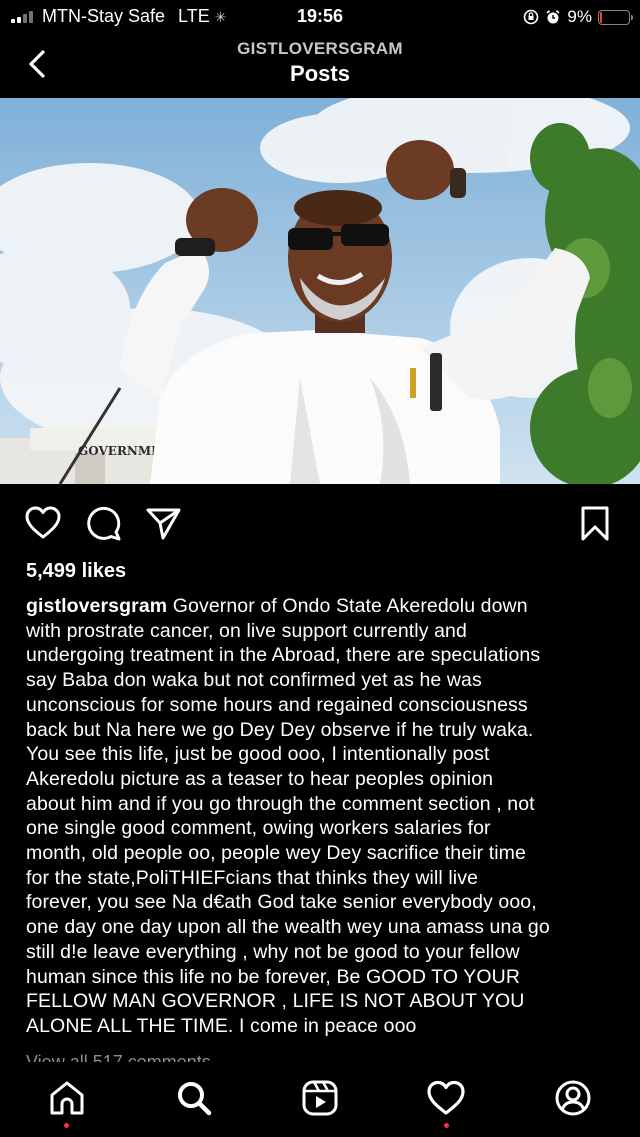 Image resolution: width=640 pixels, height=1137 pixels. I want to click on post-actions, so click(320, 522).